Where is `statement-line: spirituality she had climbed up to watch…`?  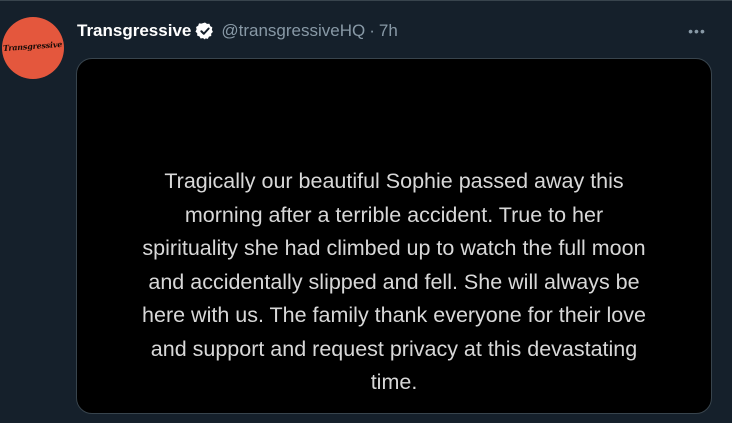
statement-line: spirituality she had climbed up to watch… is located at coordinates (394, 248).